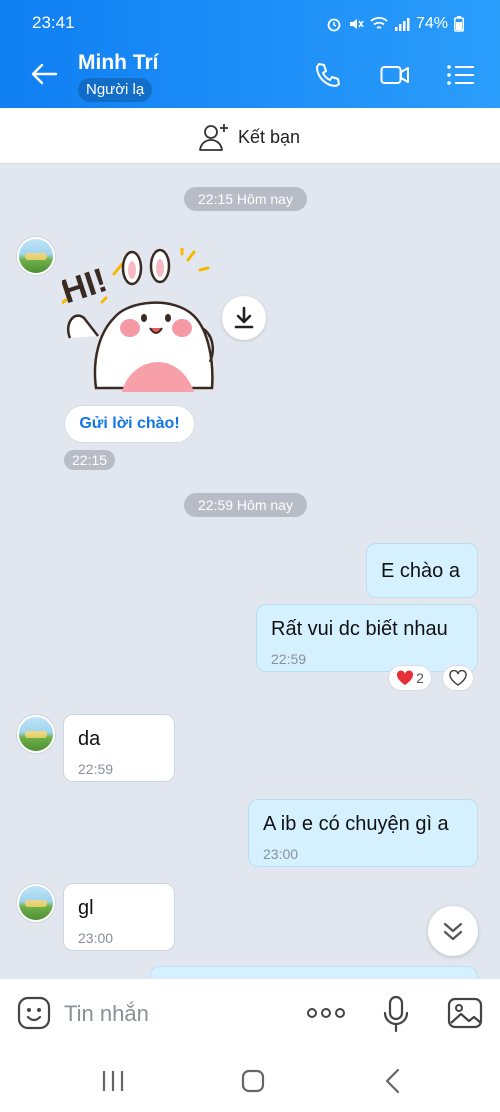 The height and width of the screenshot is (1112, 500). I want to click on status-bar: 23:41 74%, so click(250, 20).